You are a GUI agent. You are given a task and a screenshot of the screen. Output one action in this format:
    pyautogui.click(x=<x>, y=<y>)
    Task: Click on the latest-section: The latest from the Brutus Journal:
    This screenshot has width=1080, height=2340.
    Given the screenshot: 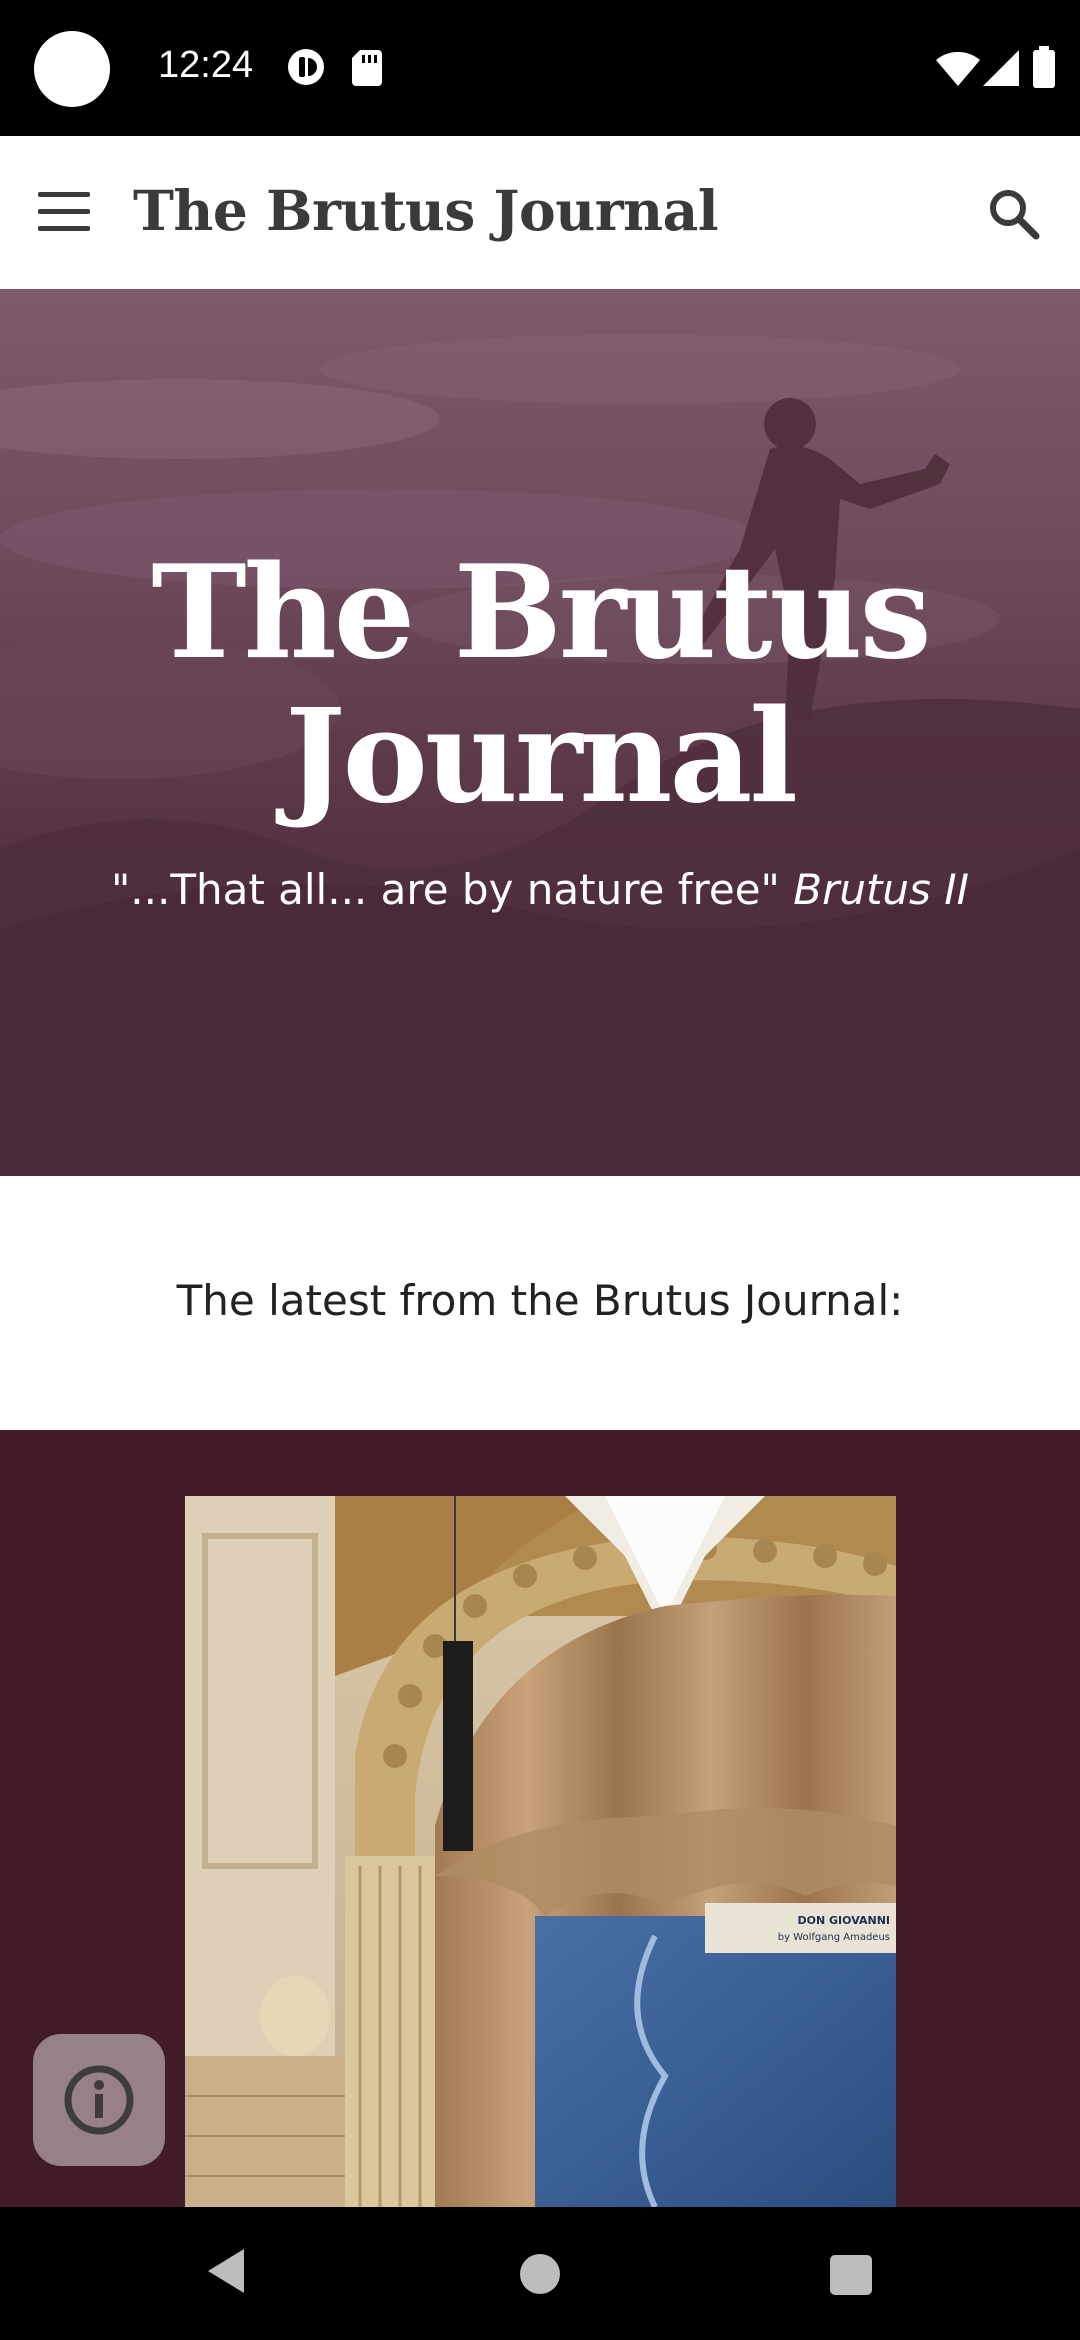 What is the action you would take?
    pyautogui.click(x=540, y=1303)
    